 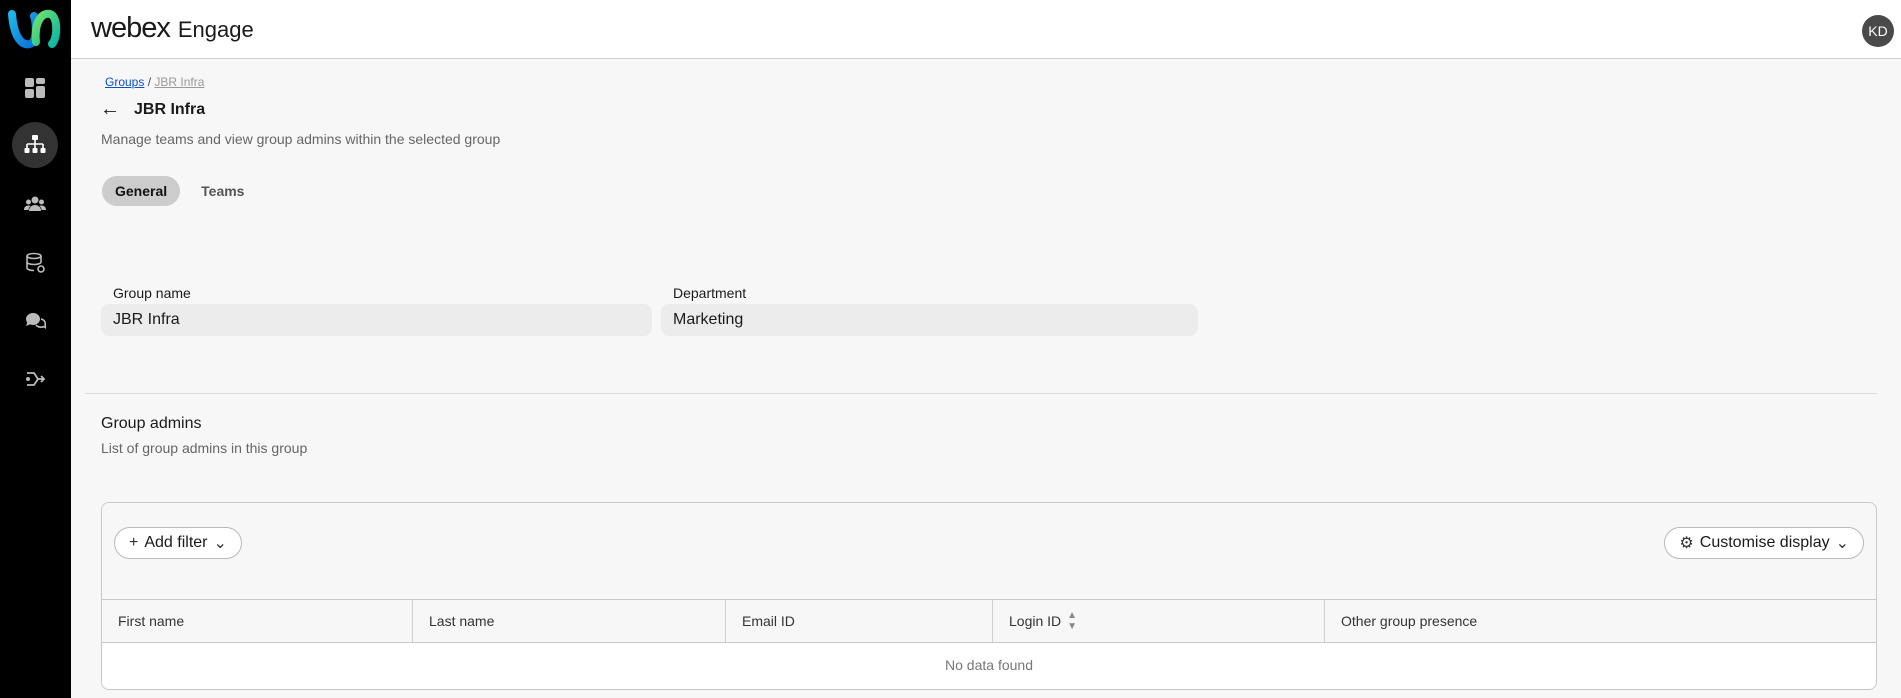 I want to click on chat-bubbles-icon, so click(x=35, y=320).